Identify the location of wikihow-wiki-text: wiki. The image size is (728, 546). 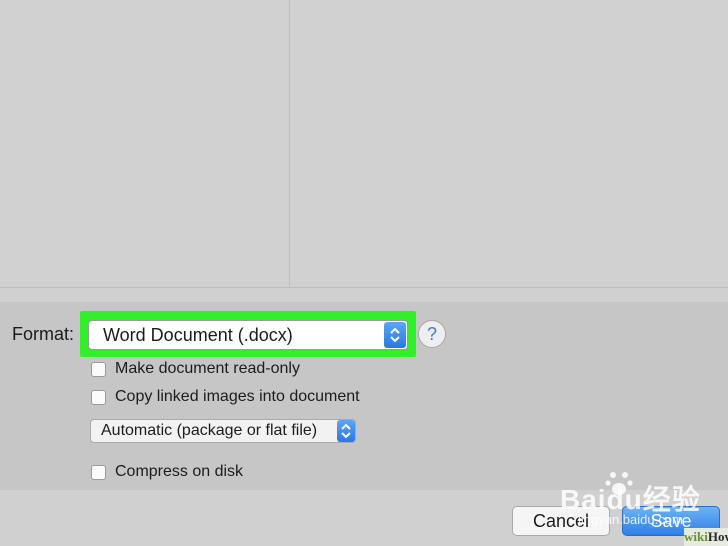
(696, 536).